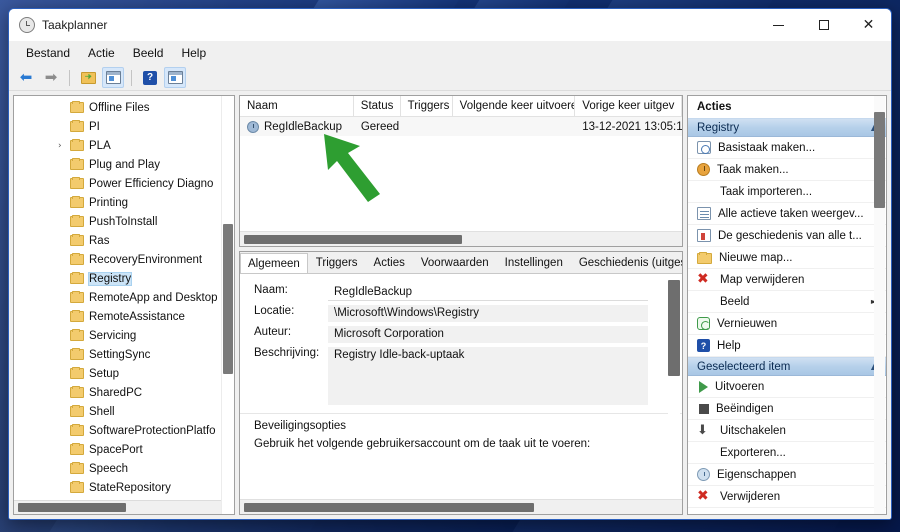  I want to click on tab-geschiedenis-uitgesch: Geschiedenis (uitgesch, so click(626, 262).